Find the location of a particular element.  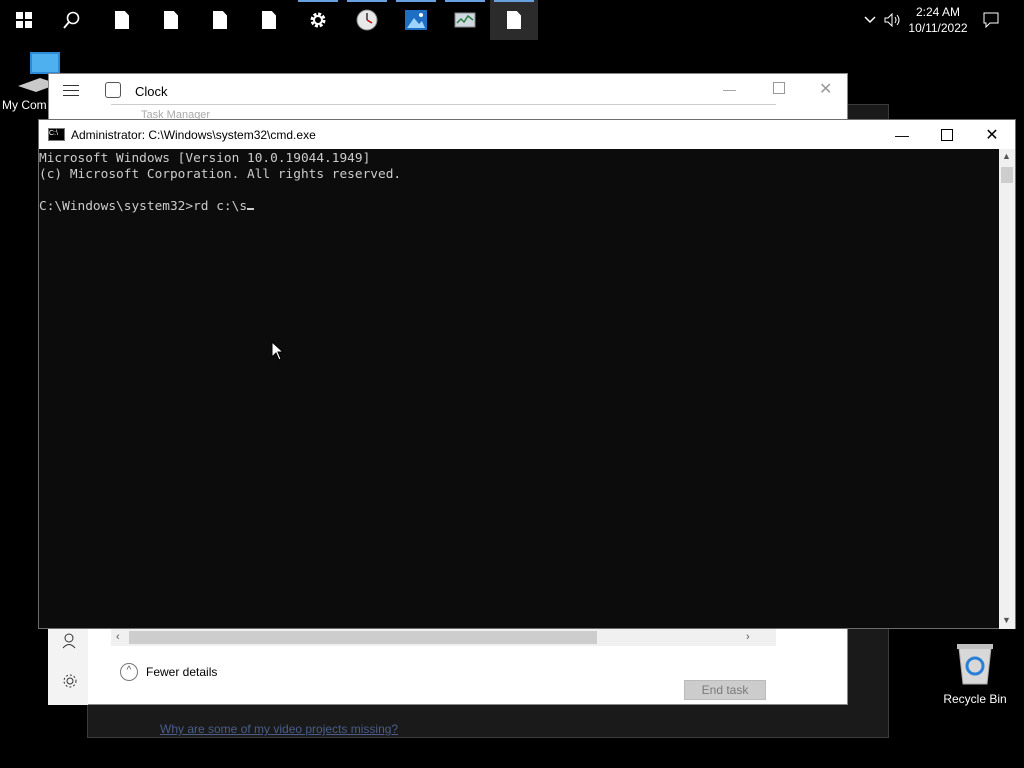

start-button is located at coordinates (24, 20).